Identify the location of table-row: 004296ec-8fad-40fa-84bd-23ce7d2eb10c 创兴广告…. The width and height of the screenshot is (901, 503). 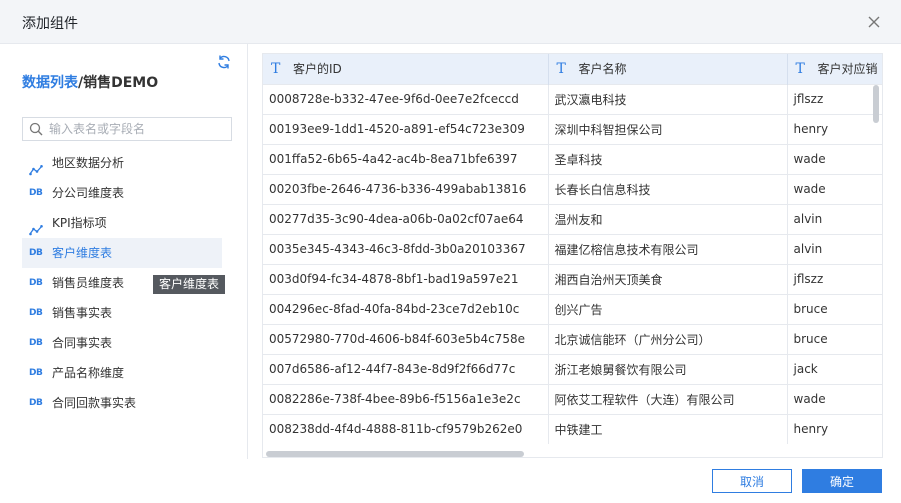
(572, 308).